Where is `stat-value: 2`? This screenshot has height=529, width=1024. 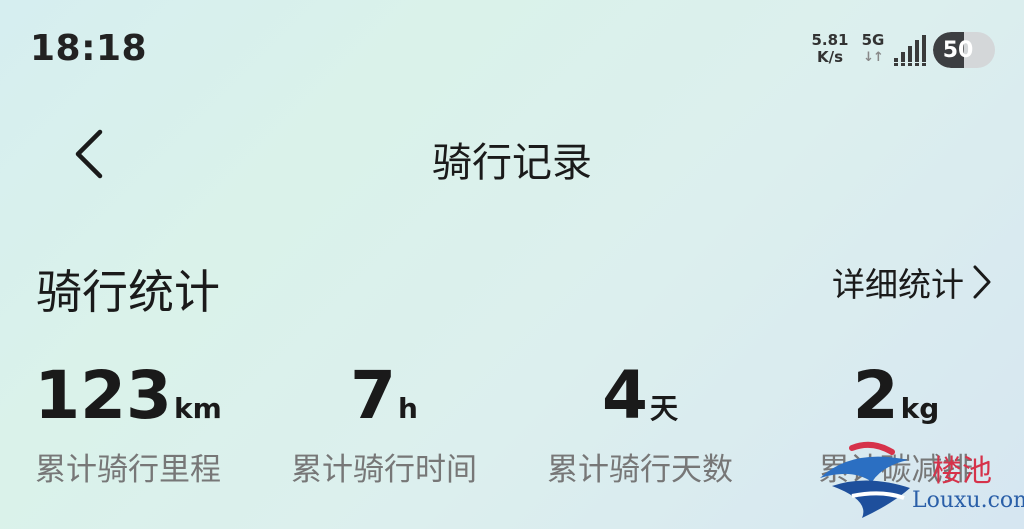
stat-value: 2 is located at coordinates (875, 395).